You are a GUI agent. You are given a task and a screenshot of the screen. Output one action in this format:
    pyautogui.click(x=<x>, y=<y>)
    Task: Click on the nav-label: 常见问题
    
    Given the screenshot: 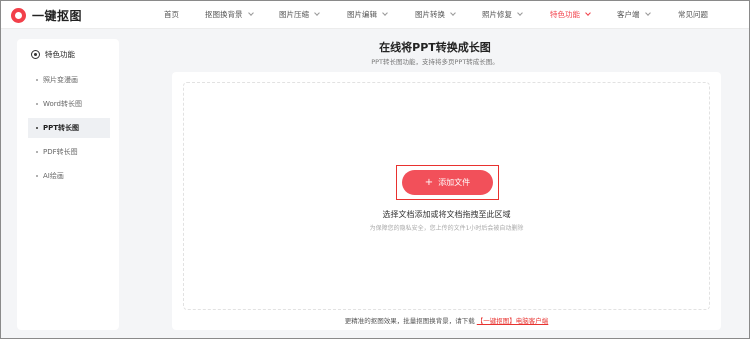 What is the action you would take?
    pyautogui.click(x=693, y=14)
    